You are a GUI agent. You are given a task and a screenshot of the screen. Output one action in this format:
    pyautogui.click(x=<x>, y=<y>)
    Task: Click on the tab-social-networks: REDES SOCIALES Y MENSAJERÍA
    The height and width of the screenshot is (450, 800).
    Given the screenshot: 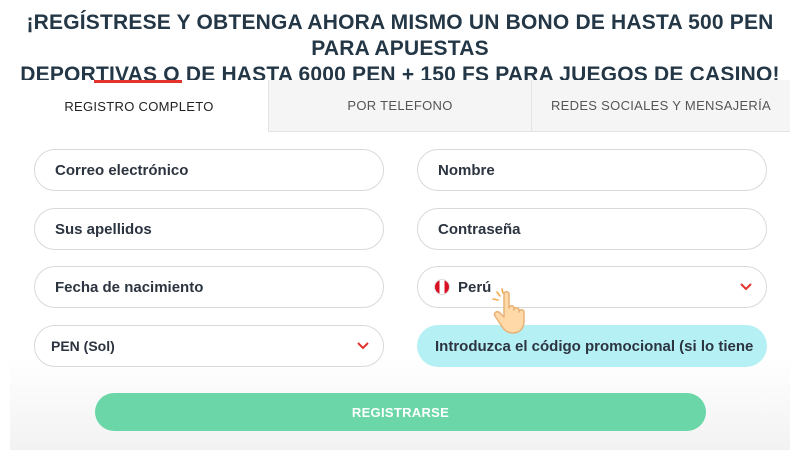 What is the action you would take?
    pyautogui.click(x=660, y=106)
    